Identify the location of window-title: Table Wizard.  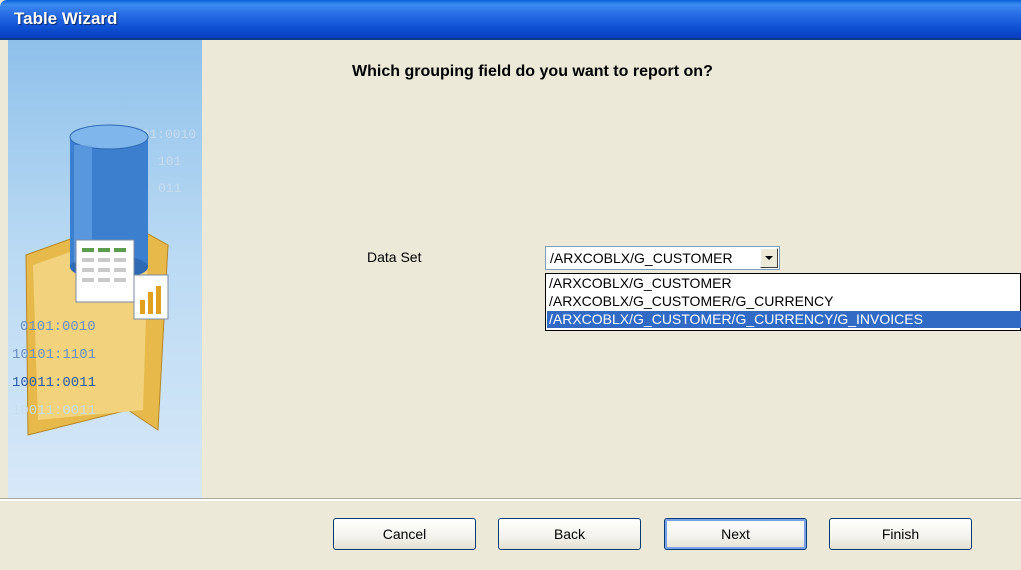
(66, 18).